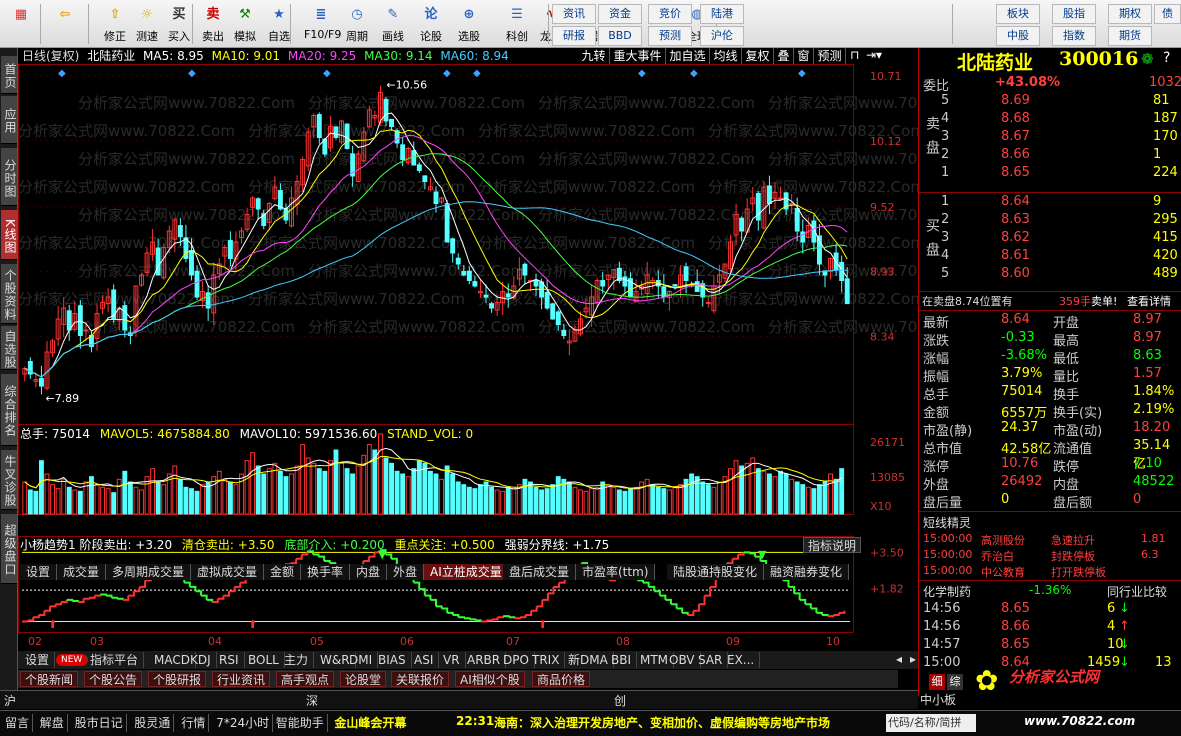  What do you see at coordinates (213, 24) in the screenshot?
I see `toolbar-button-5: 卖卖出` at bounding box center [213, 24].